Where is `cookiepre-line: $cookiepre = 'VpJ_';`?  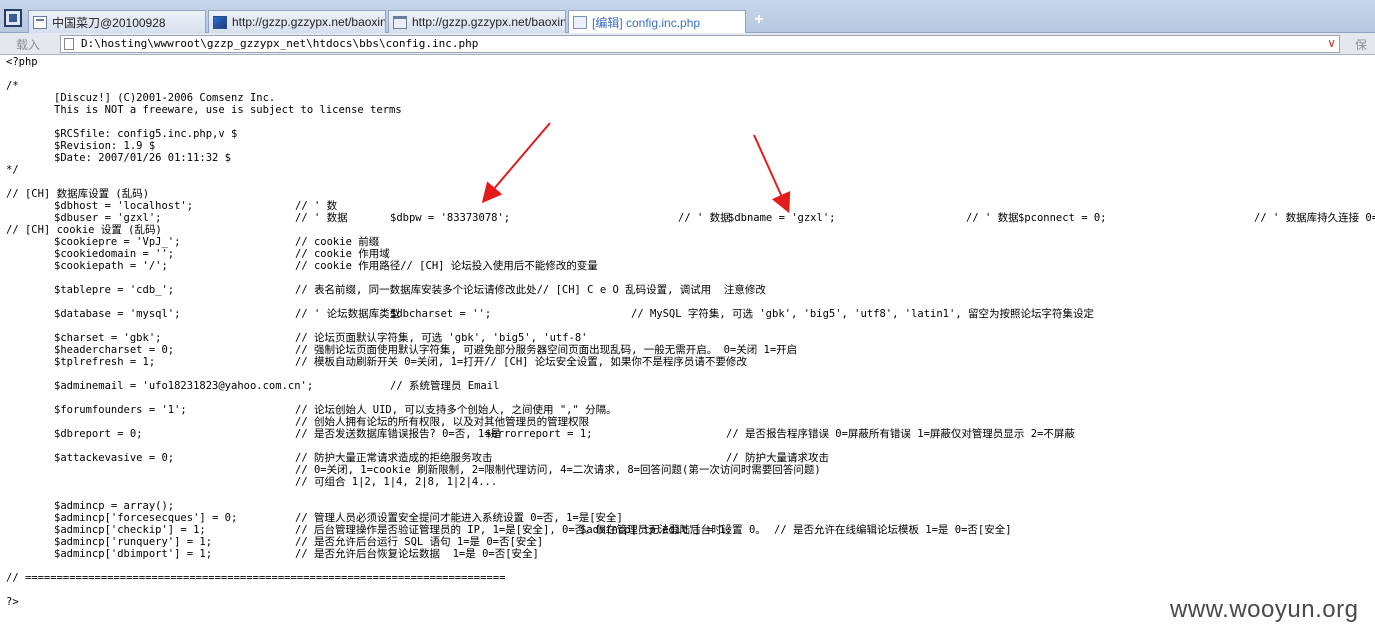 cookiepre-line: $cookiepre = 'VpJ_'; is located at coordinates (117, 242).